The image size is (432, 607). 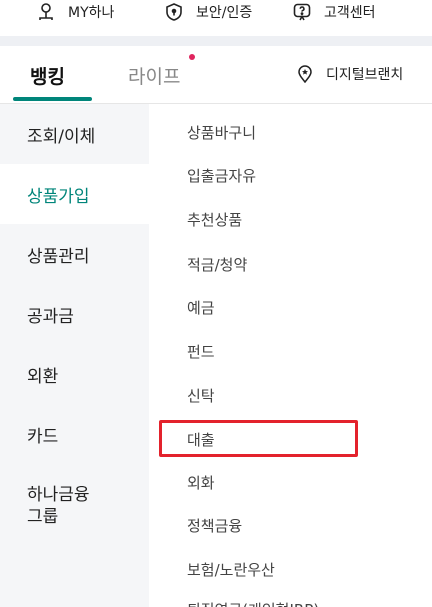 What do you see at coordinates (52, 99) in the screenshot?
I see `active-tab-indicator` at bounding box center [52, 99].